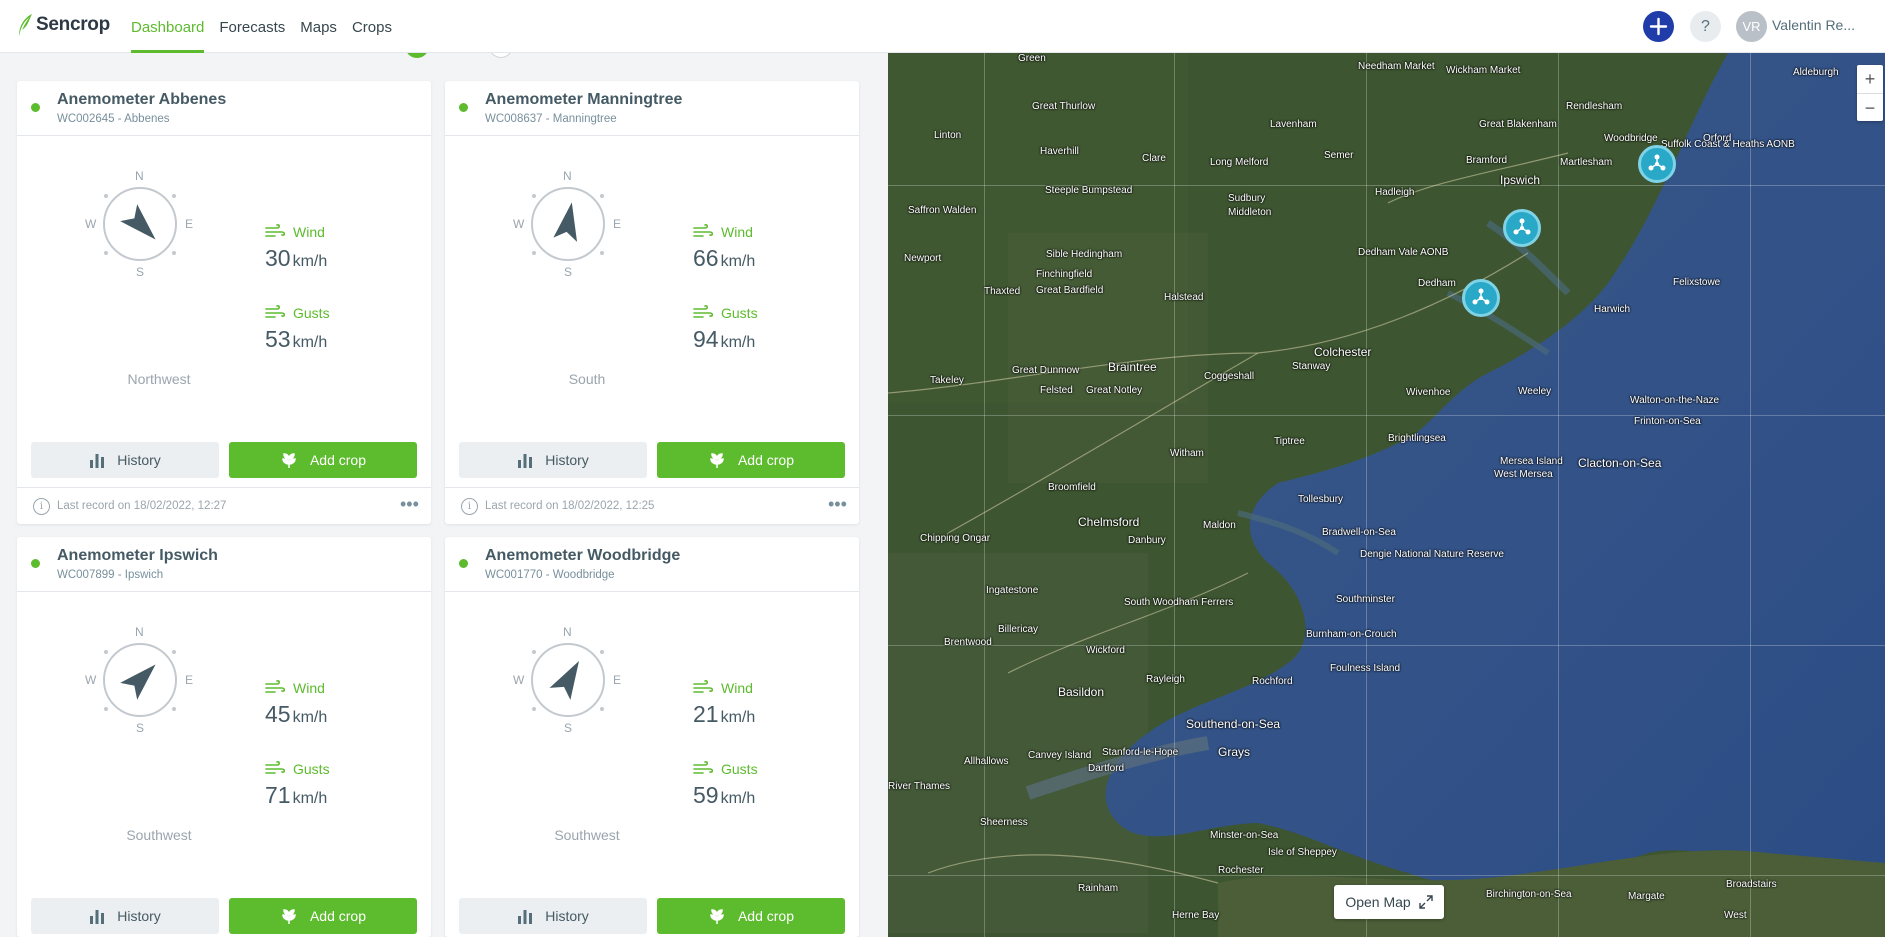  What do you see at coordinates (1140, 752) in the screenshot?
I see `map-place-label: Stanford-le-Hope` at bounding box center [1140, 752].